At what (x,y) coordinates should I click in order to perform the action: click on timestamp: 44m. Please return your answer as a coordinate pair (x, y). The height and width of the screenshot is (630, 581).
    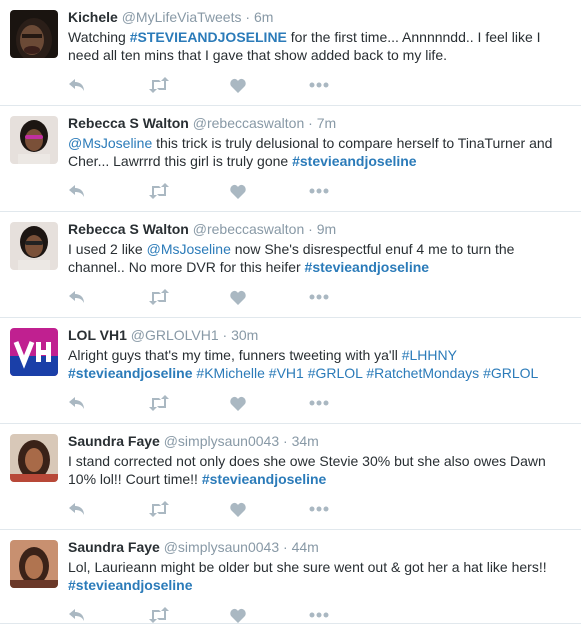
    Looking at the image, I should click on (305, 547).